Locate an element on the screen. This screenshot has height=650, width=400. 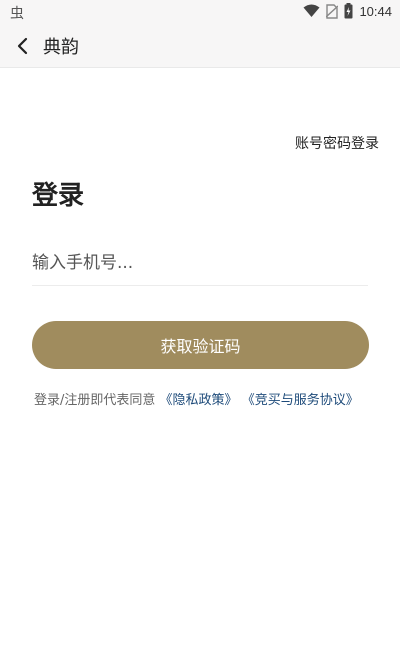
nav-title: 典韵 is located at coordinates (61, 47).